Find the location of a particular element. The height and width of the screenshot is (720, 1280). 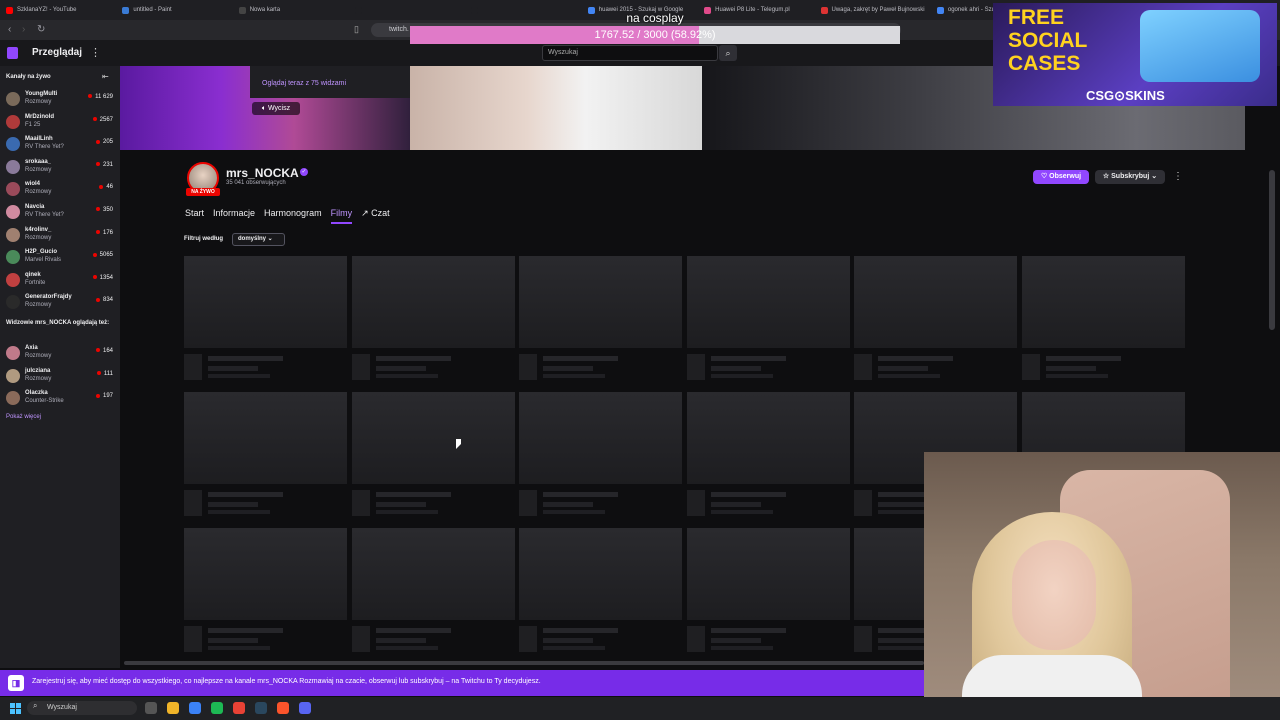

horizontal-scrollbar is located at coordinates (524, 663).